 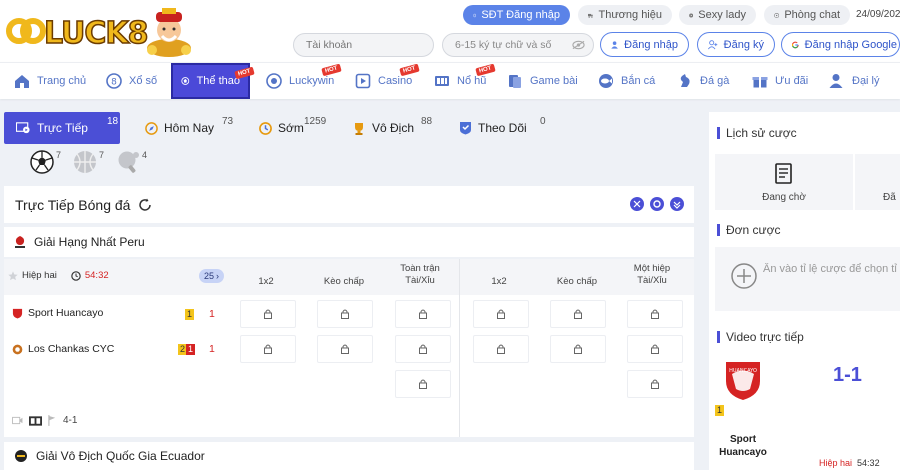 I want to click on nav-item-home: Trang chủ, so click(x=50, y=81).